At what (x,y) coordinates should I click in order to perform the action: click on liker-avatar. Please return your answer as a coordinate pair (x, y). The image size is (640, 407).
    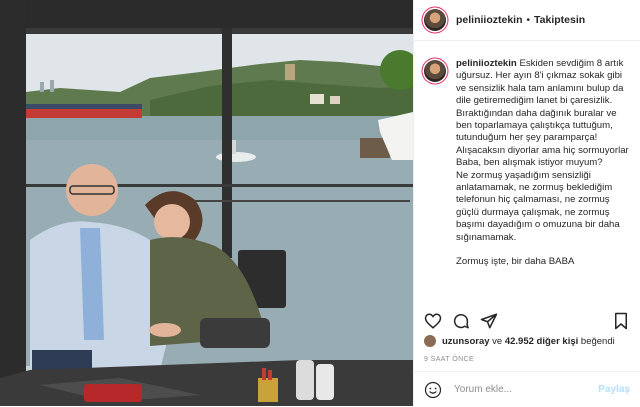
    Looking at the image, I should click on (430, 341).